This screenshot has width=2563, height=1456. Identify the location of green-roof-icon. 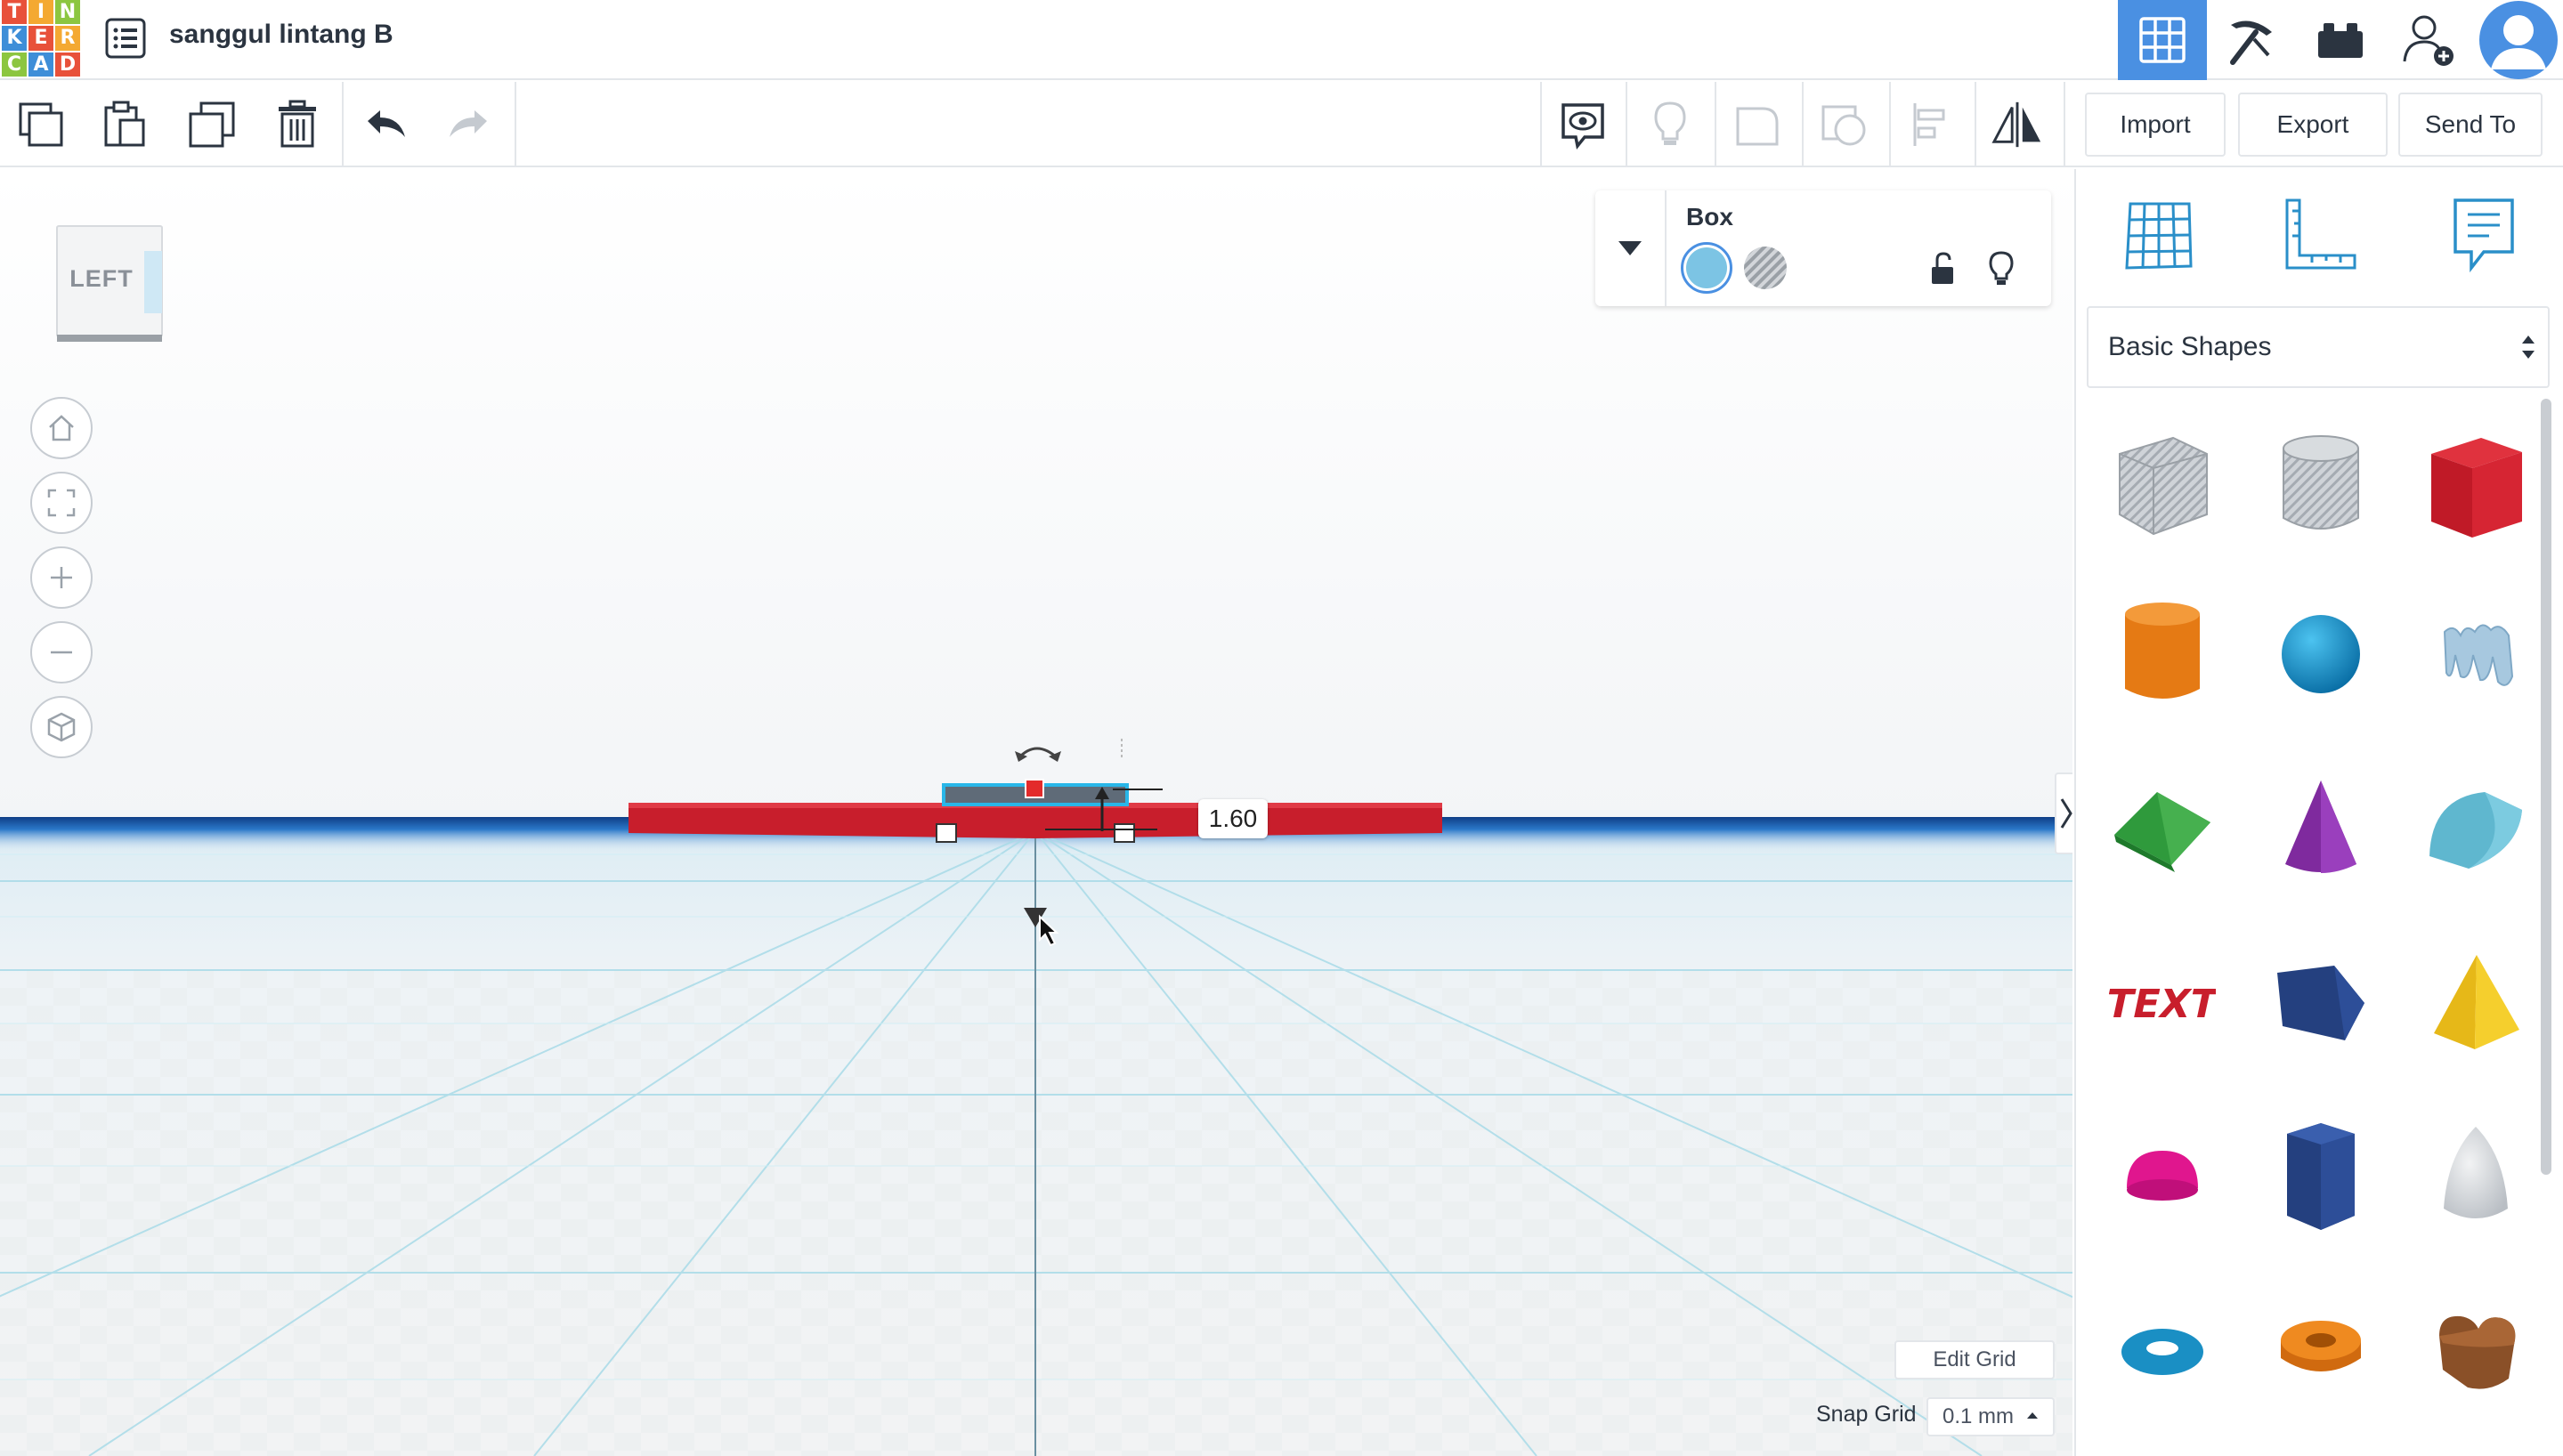
(2162, 832).